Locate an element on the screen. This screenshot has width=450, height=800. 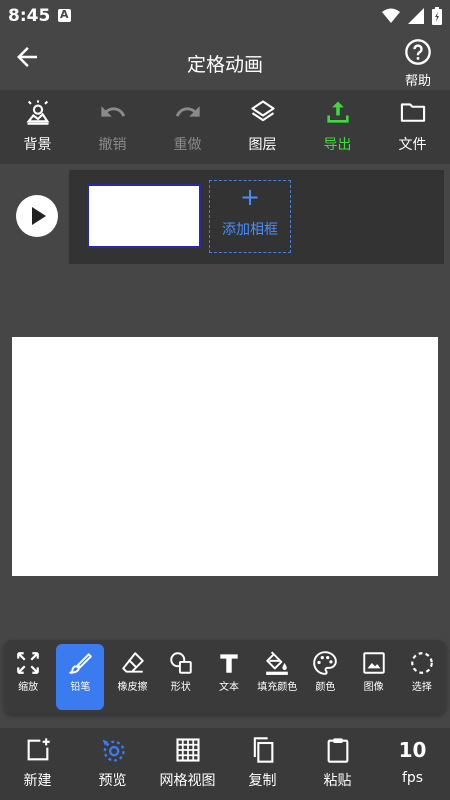
frame-strip: + 添加相框 is located at coordinates (256, 217).